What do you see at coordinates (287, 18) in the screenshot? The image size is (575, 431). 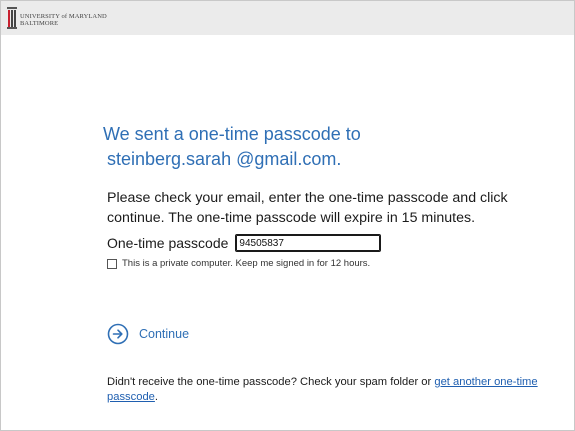 I see `header-bar: UNIVERSITY of MARYLAND BALTIMORE` at bounding box center [287, 18].